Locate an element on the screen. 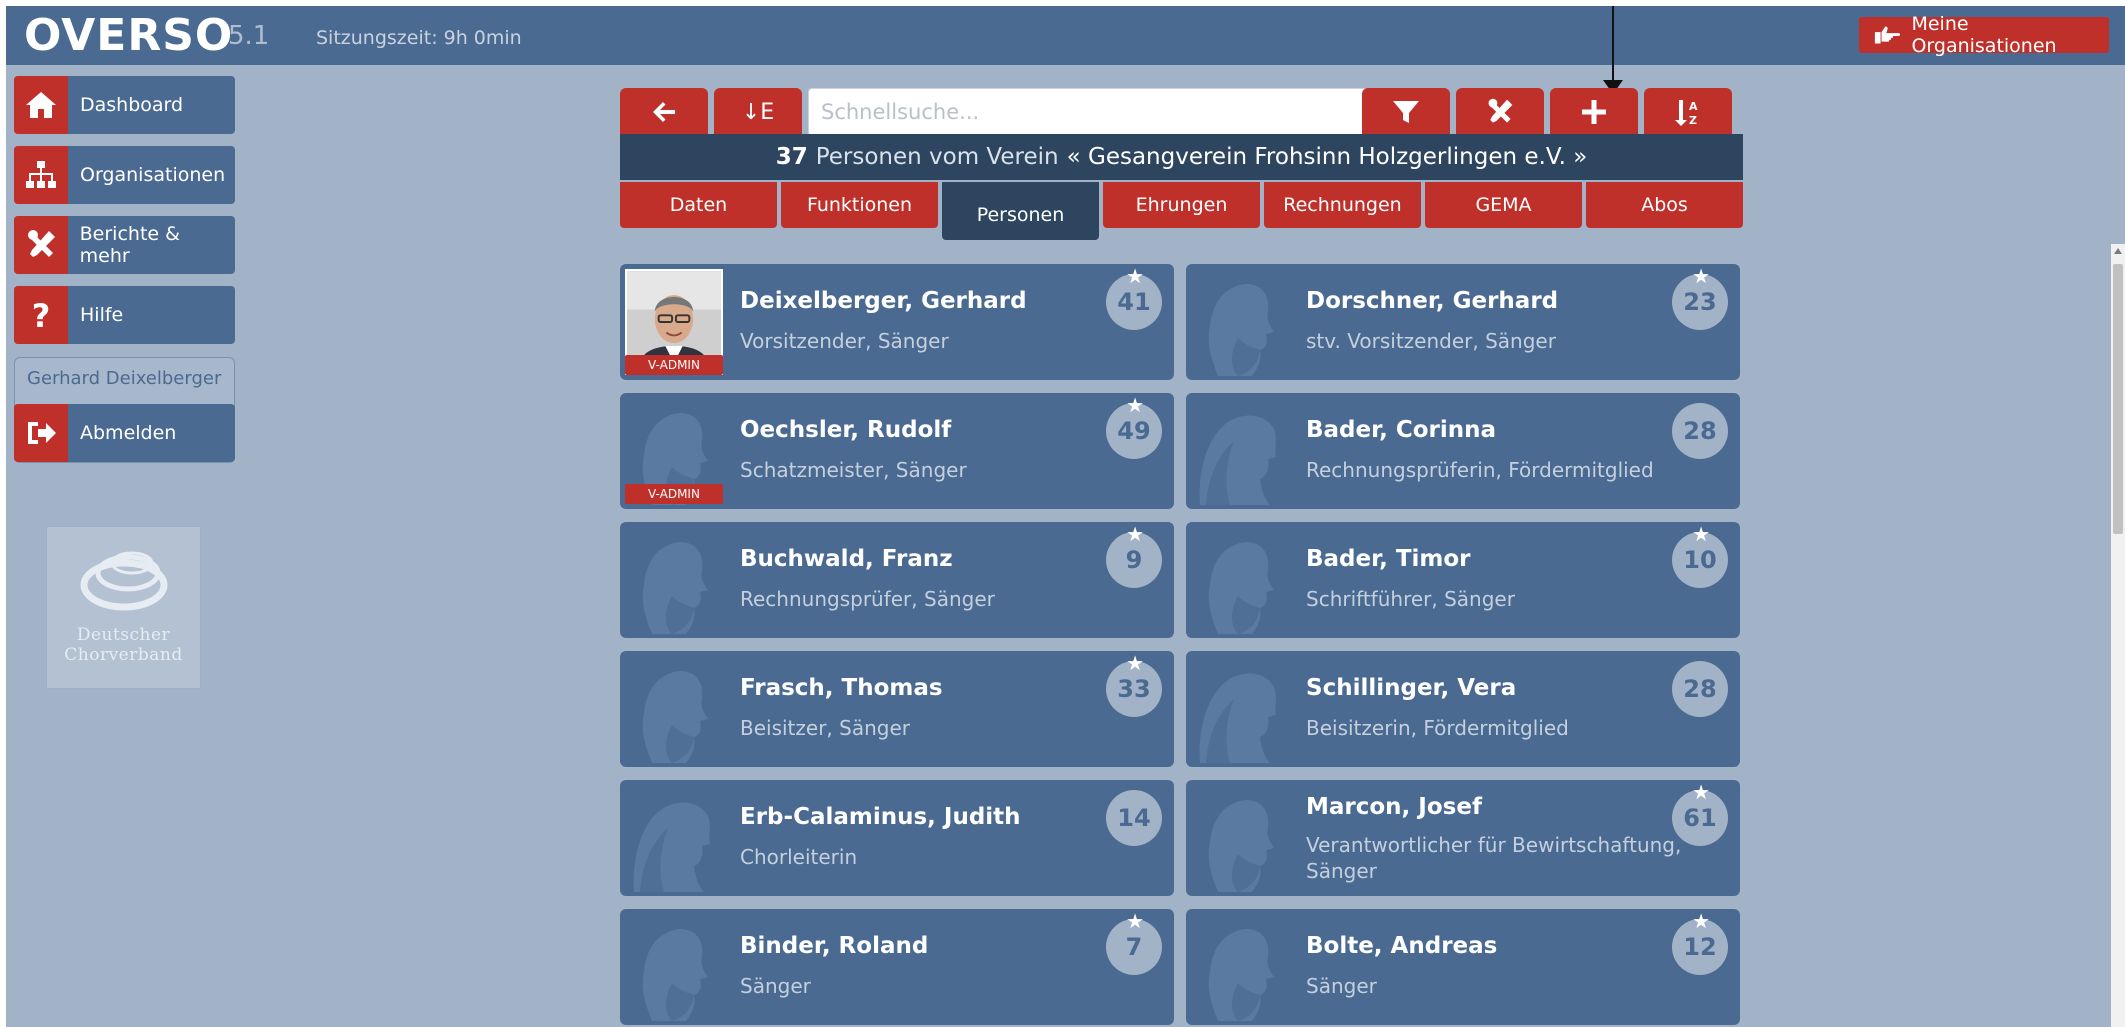 Image resolution: width=2125 pixels, height=1027 pixels. person-card: Buchwald, Franz Rechnungsprüfer, Sänger 9 ★ is located at coordinates (897, 580).